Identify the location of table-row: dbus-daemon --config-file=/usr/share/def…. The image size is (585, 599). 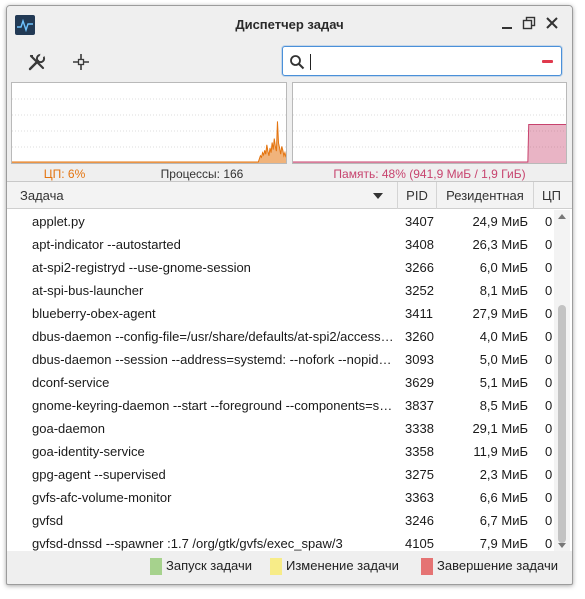
(279, 336).